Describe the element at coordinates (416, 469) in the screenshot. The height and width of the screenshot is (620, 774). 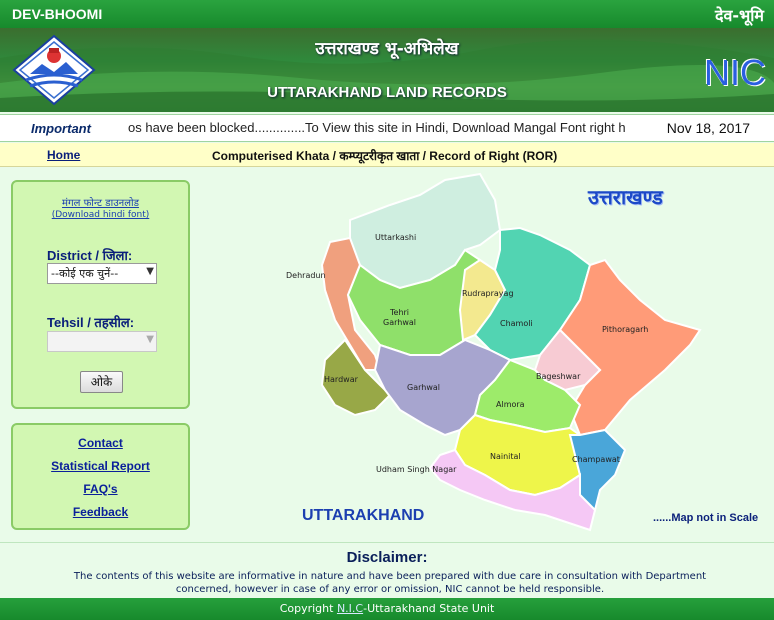
I see `map-label-udham-singh-nagar: Udham Singh Nagar` at that location.